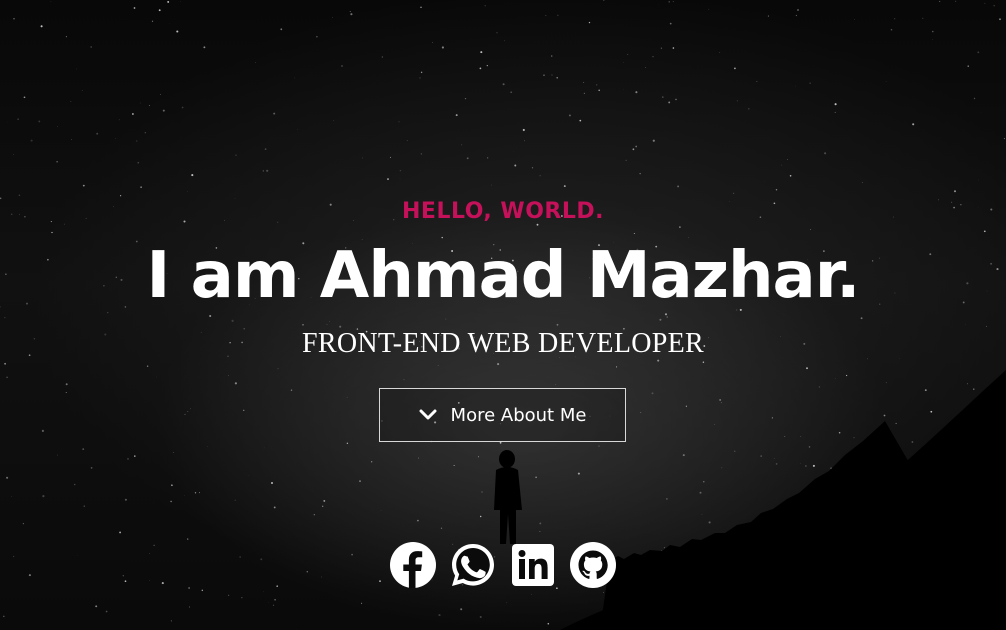 Image resolution: width=1006 pixels, height=630 pixels. I want to click on github-link, so click(593, 565).